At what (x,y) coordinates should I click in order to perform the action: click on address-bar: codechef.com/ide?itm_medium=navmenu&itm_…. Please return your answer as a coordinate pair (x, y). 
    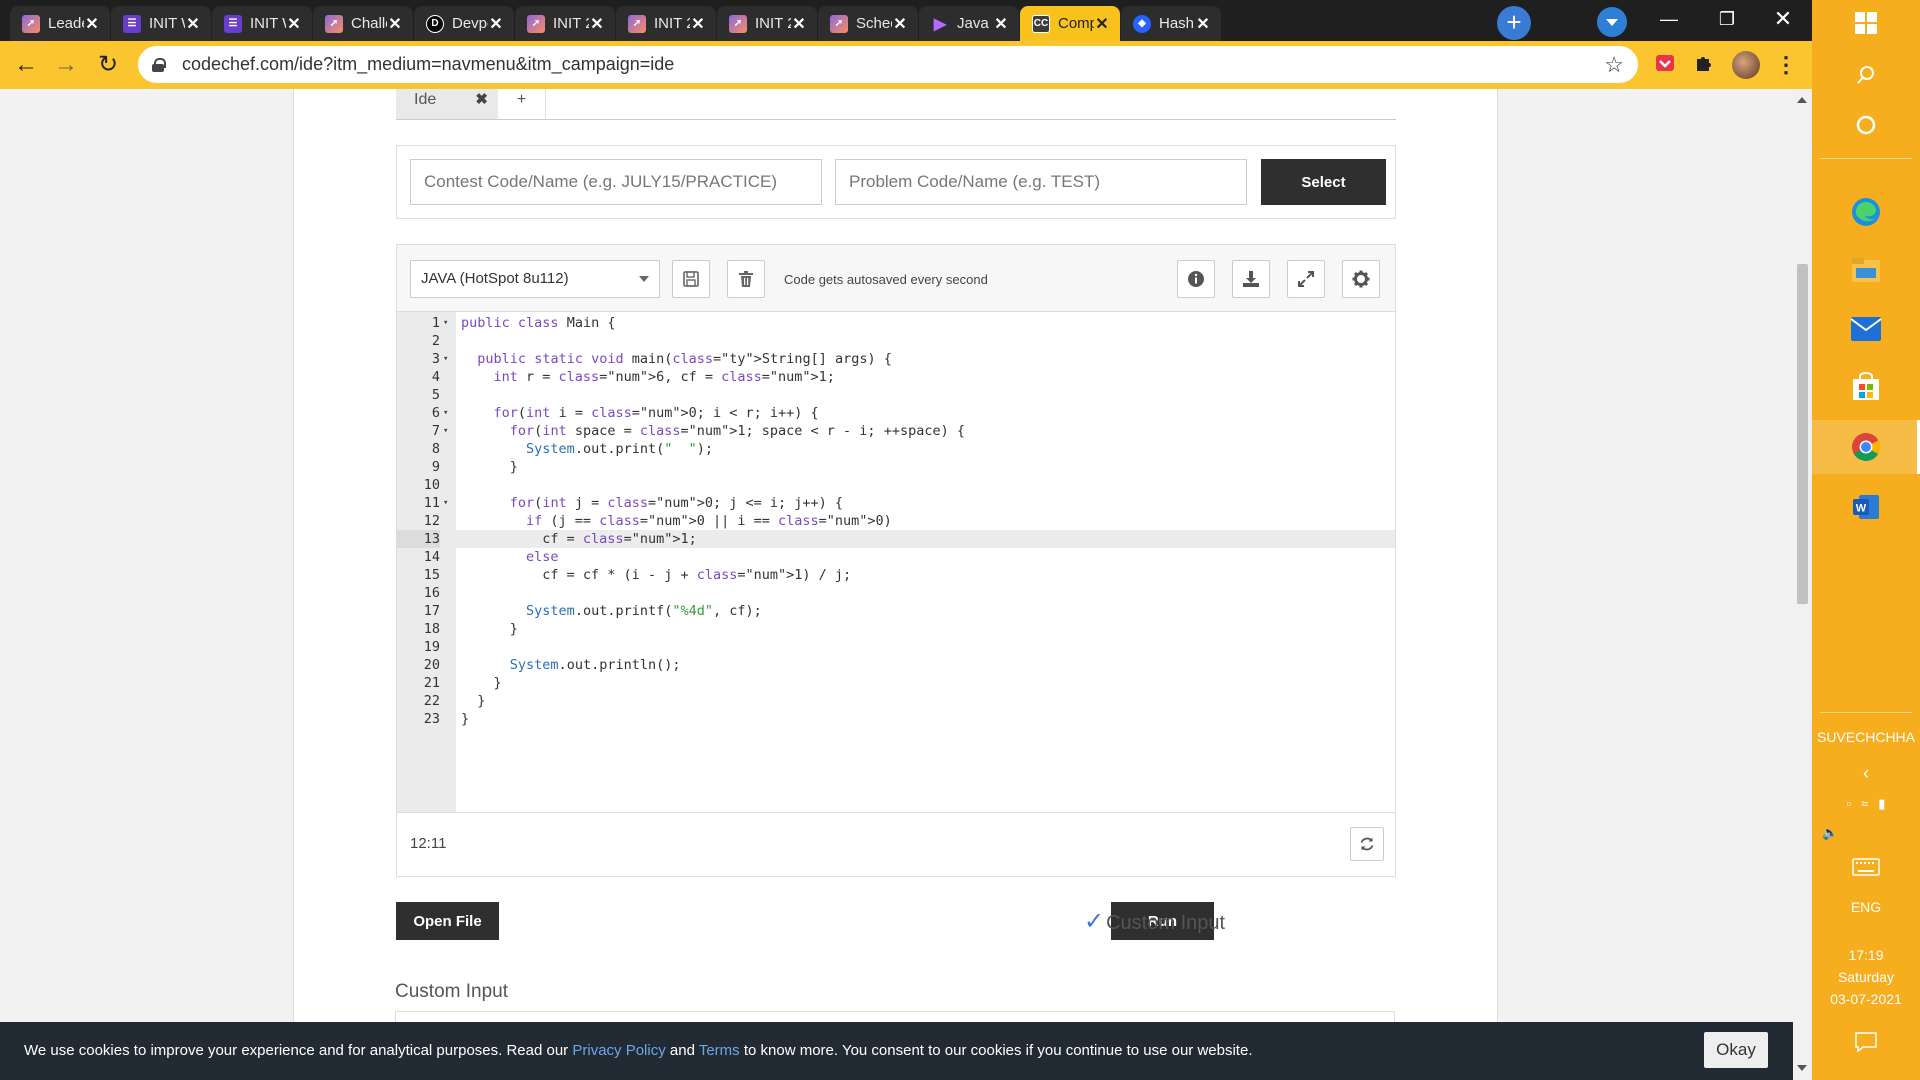
    Looking at the image, I should click on (888, 64).